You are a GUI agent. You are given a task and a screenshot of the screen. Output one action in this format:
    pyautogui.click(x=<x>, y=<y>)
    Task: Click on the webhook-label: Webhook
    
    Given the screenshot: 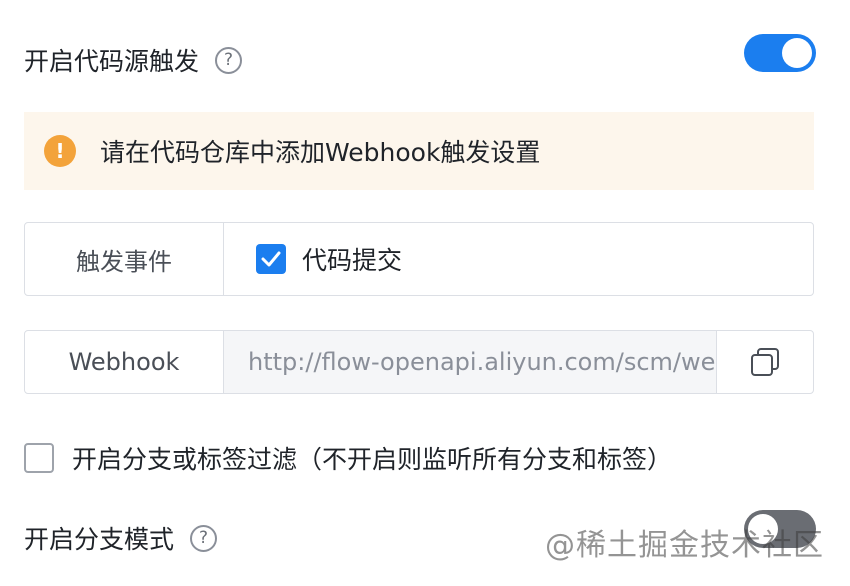 What is the action you would take?
    pyautogui.click(x=124, y=362)
    